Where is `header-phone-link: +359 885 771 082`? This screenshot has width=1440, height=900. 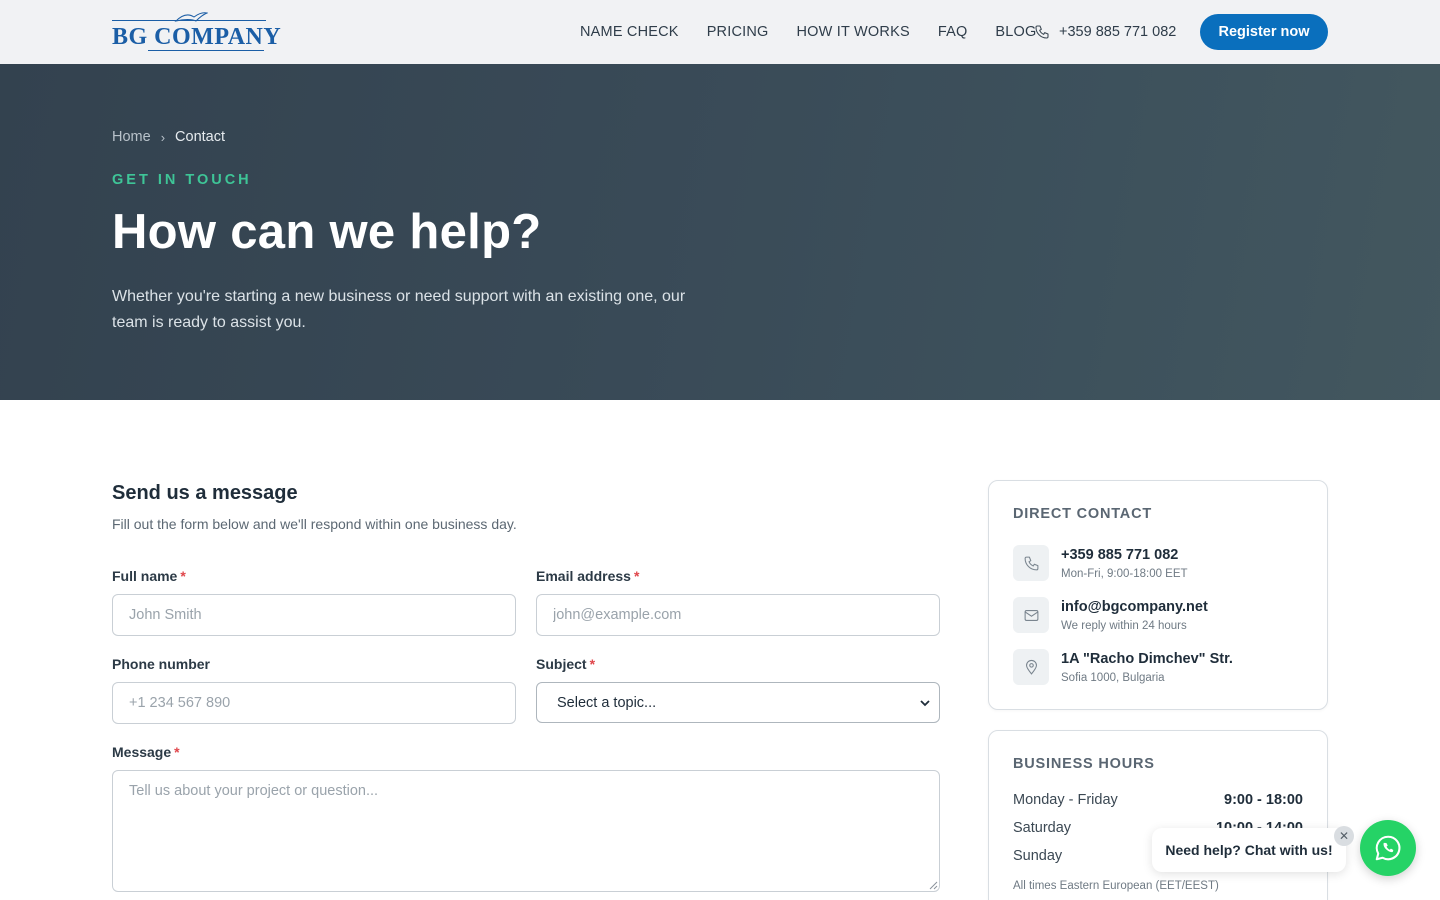 header-phone-link: +359 885 771 082 is located at coordinates (1105, 32).